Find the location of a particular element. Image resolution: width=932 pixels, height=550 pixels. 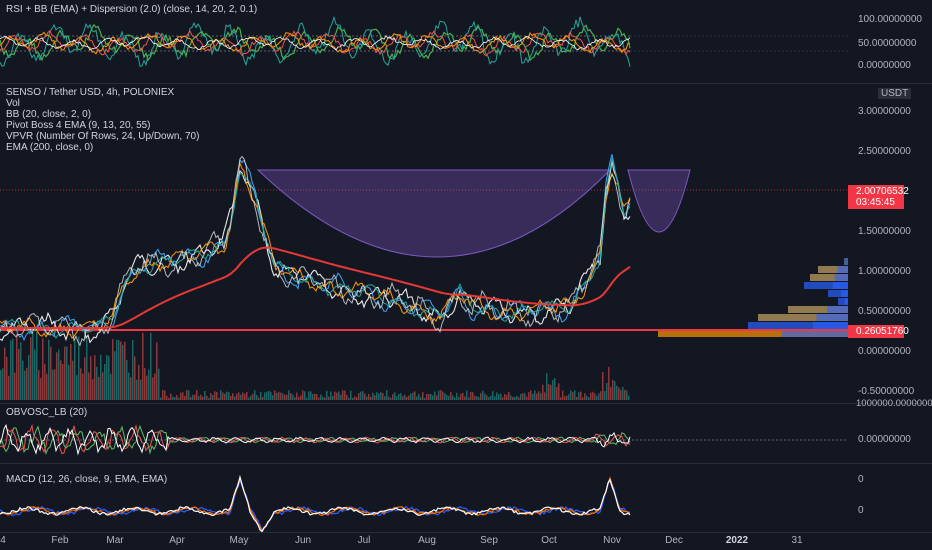

time-label: Feb is located at coordinates (60, 540).